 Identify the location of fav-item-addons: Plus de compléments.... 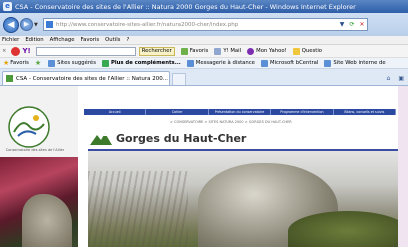
(141, 63).